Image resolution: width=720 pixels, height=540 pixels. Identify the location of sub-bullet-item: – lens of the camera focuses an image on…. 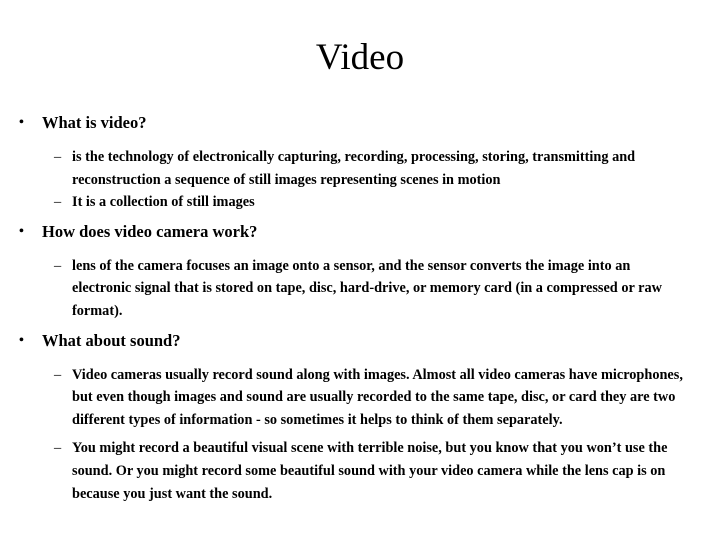
(360, 289).